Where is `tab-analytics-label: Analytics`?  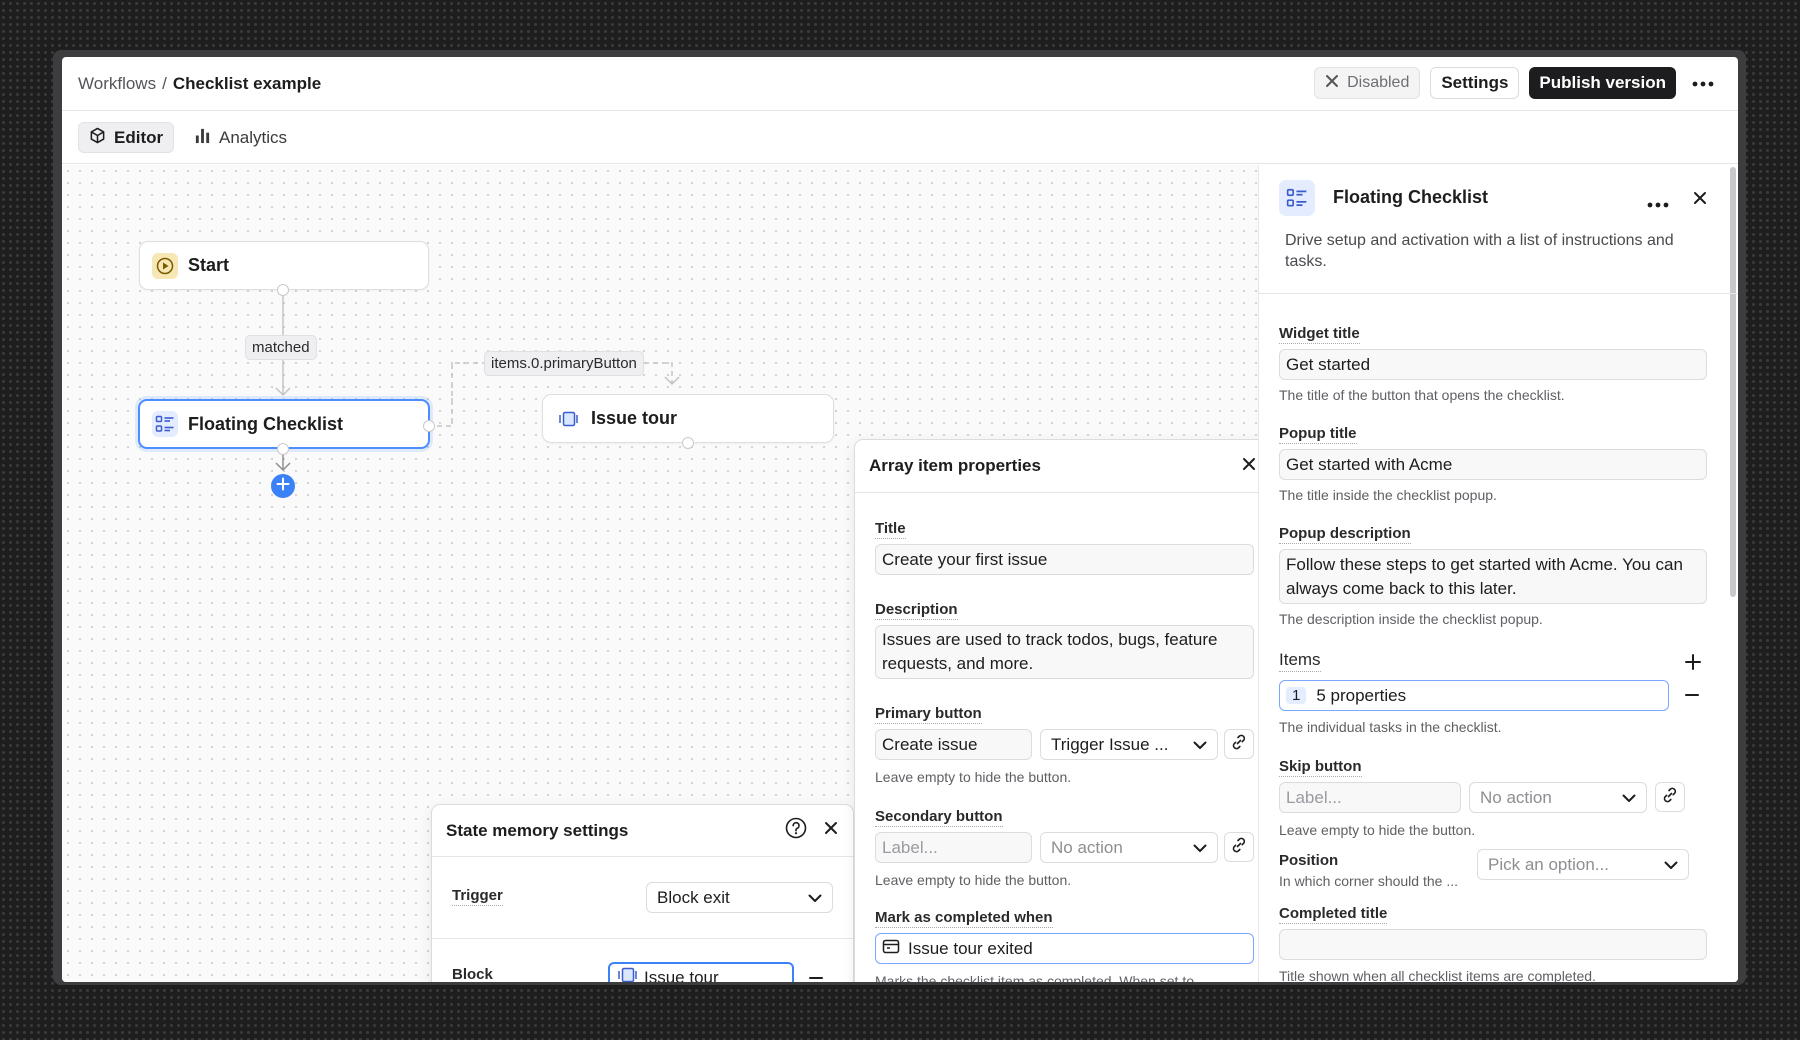 tab-analytics-label: Analytics is located at coordinates (253, 137).